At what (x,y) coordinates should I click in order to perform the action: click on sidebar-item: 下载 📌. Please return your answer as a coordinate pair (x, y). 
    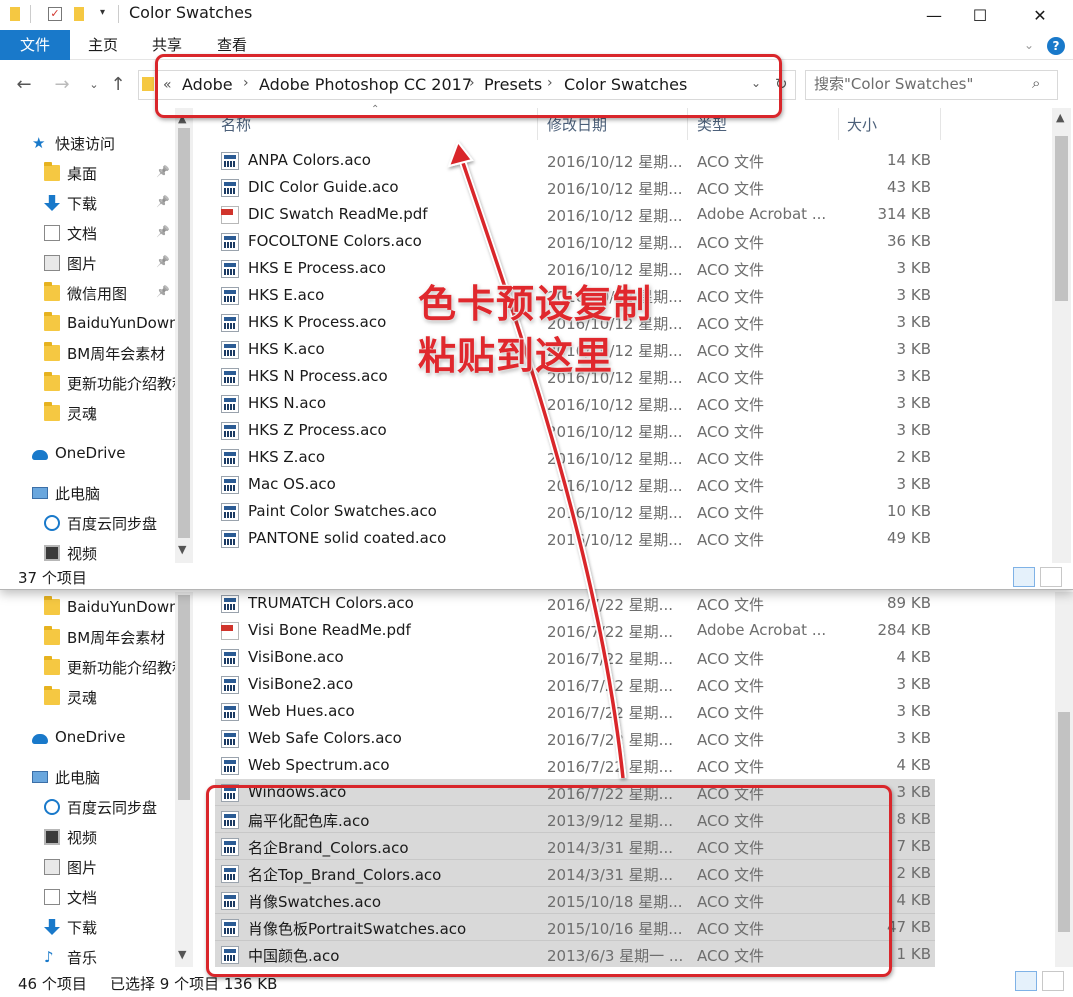
    Looking at the image, I should click on (87, 203).